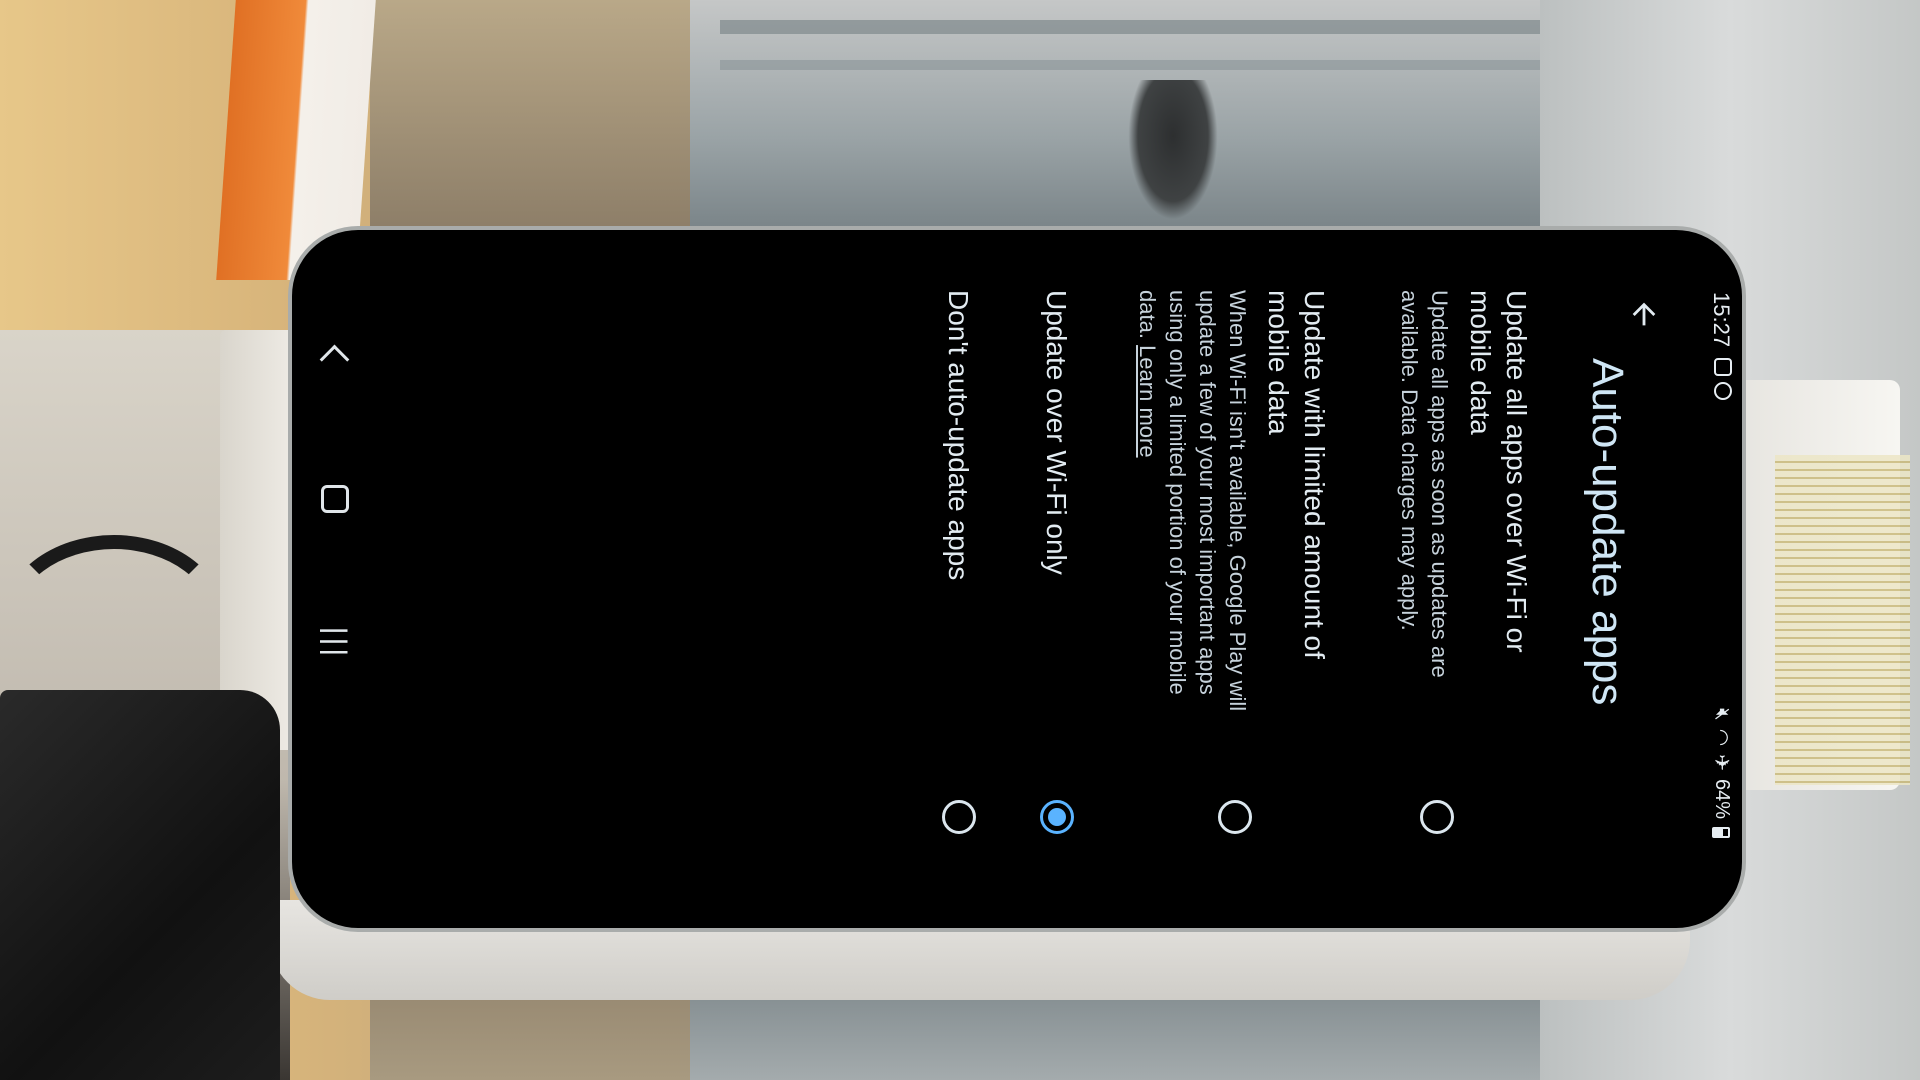 This screenshot has height=1080, width=1920. I want to click on recents-button: |||, so click(335, 643).